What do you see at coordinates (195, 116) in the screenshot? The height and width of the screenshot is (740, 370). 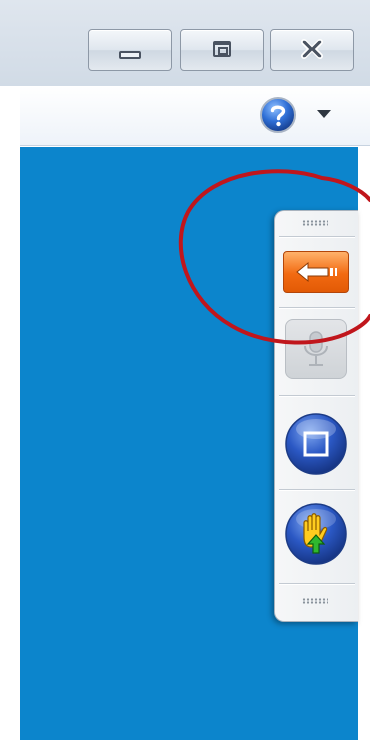 I see `toolbar` at bounding box center [195, 116].